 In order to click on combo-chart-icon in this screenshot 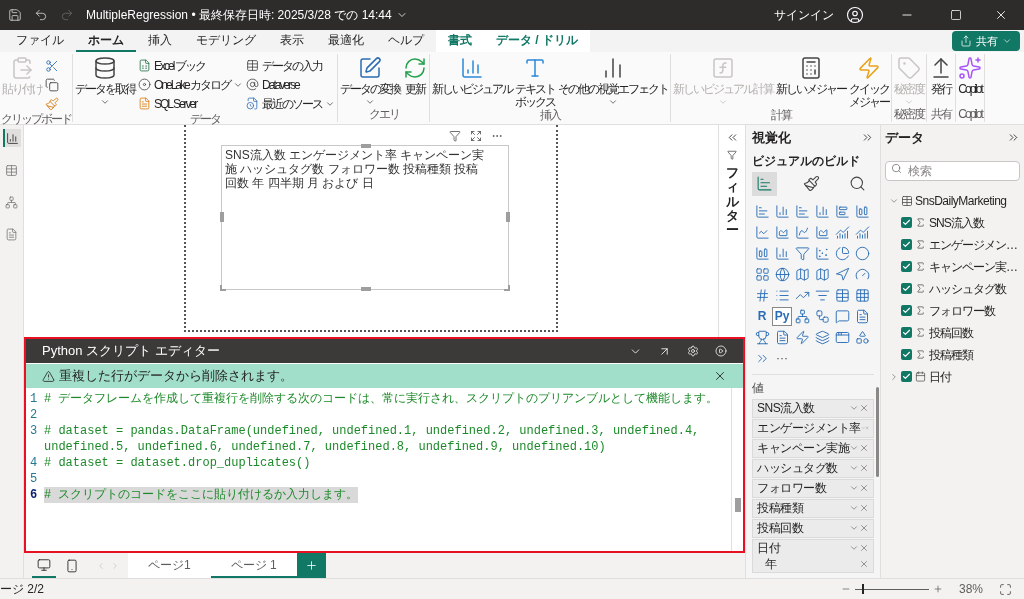, I will do `click(862, 232)`.